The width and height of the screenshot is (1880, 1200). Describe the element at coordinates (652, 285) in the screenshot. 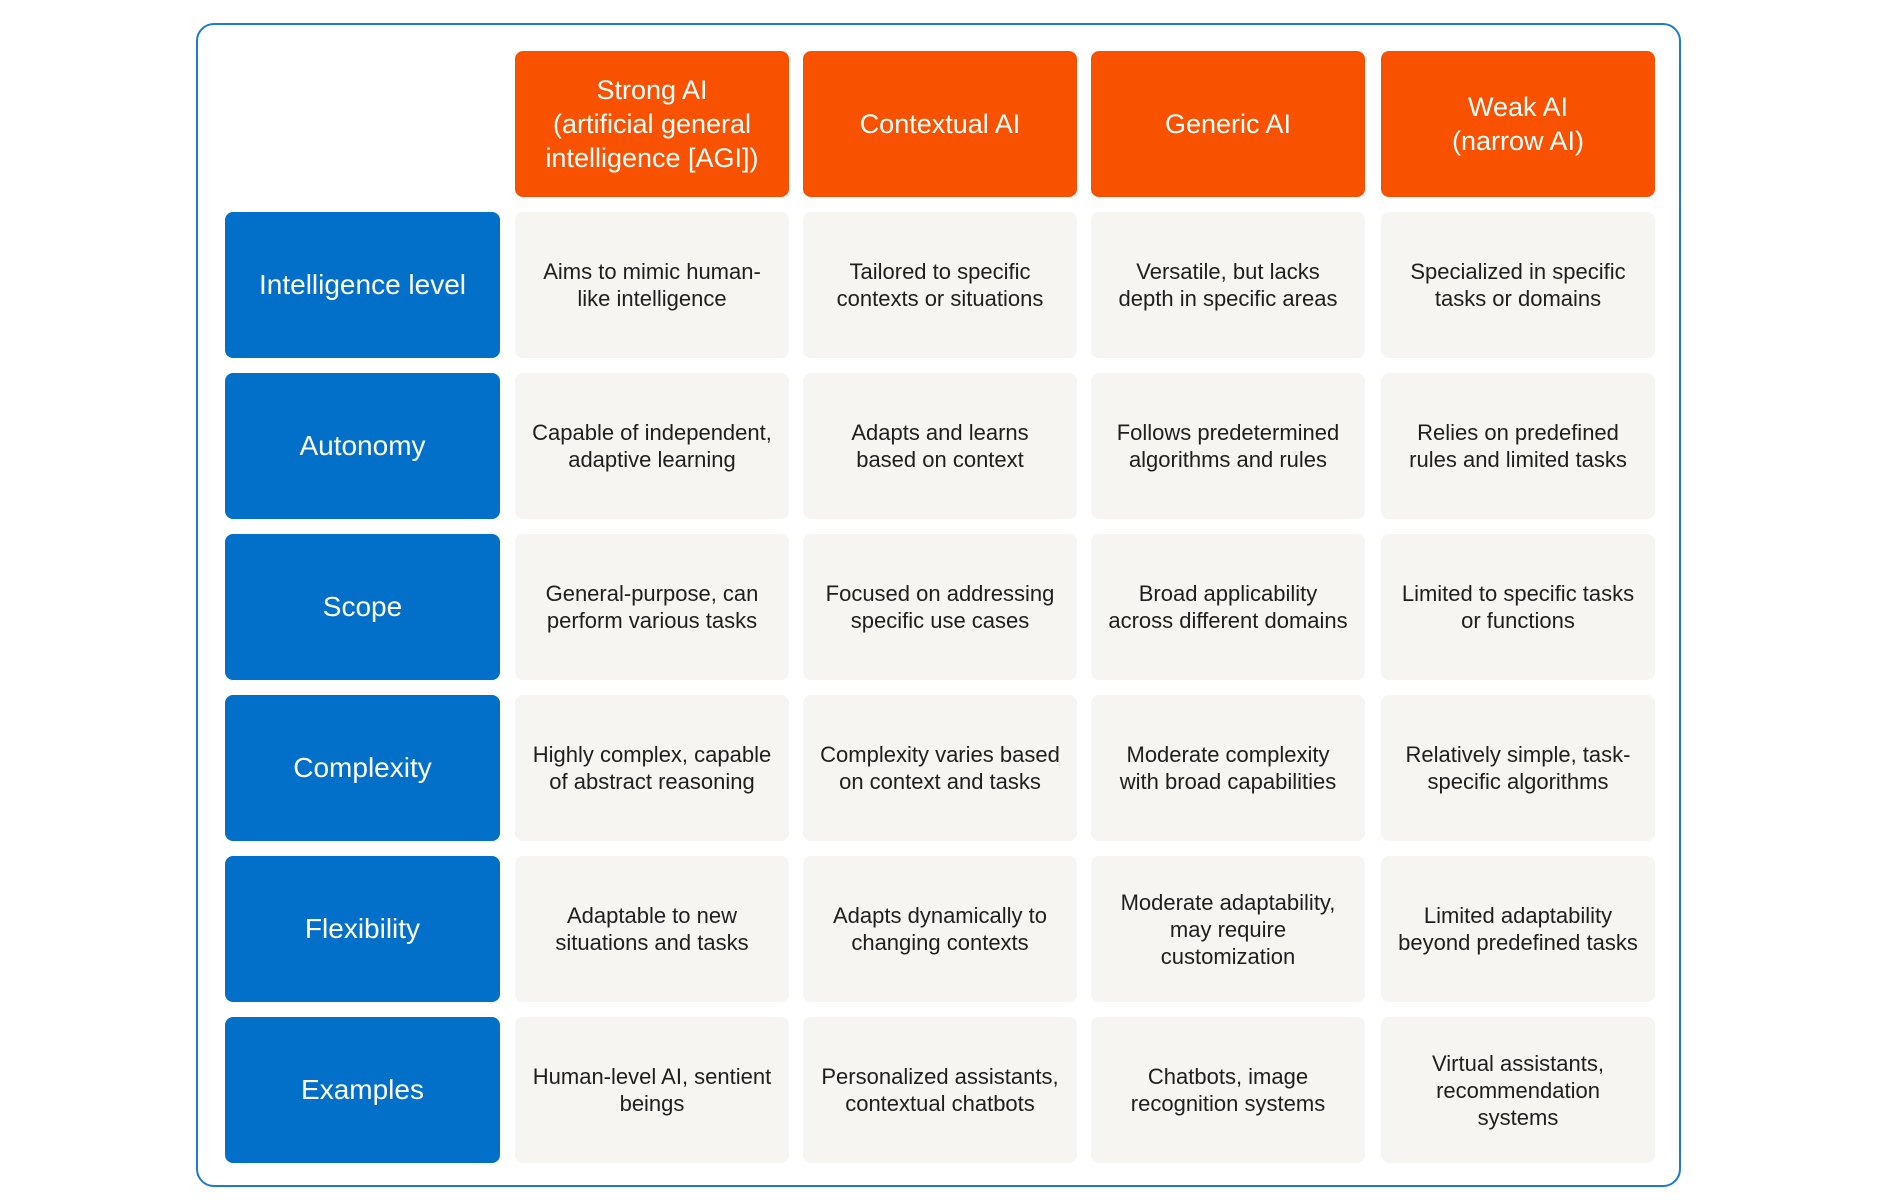

I see `table-cell: Aims to mimic human-like intelligence` at that location.